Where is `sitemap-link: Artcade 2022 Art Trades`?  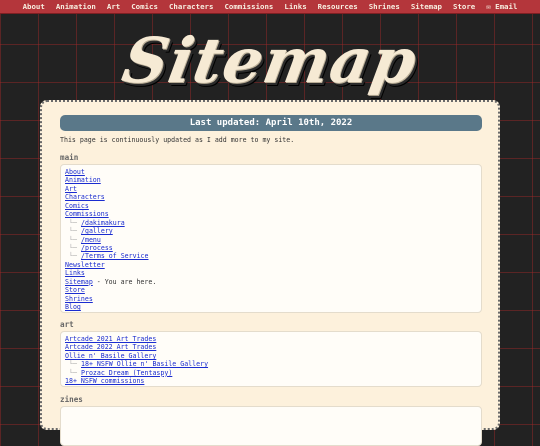 sitemap-link: Artcade 2022 Art Trades is located at coordinates (110, 347).